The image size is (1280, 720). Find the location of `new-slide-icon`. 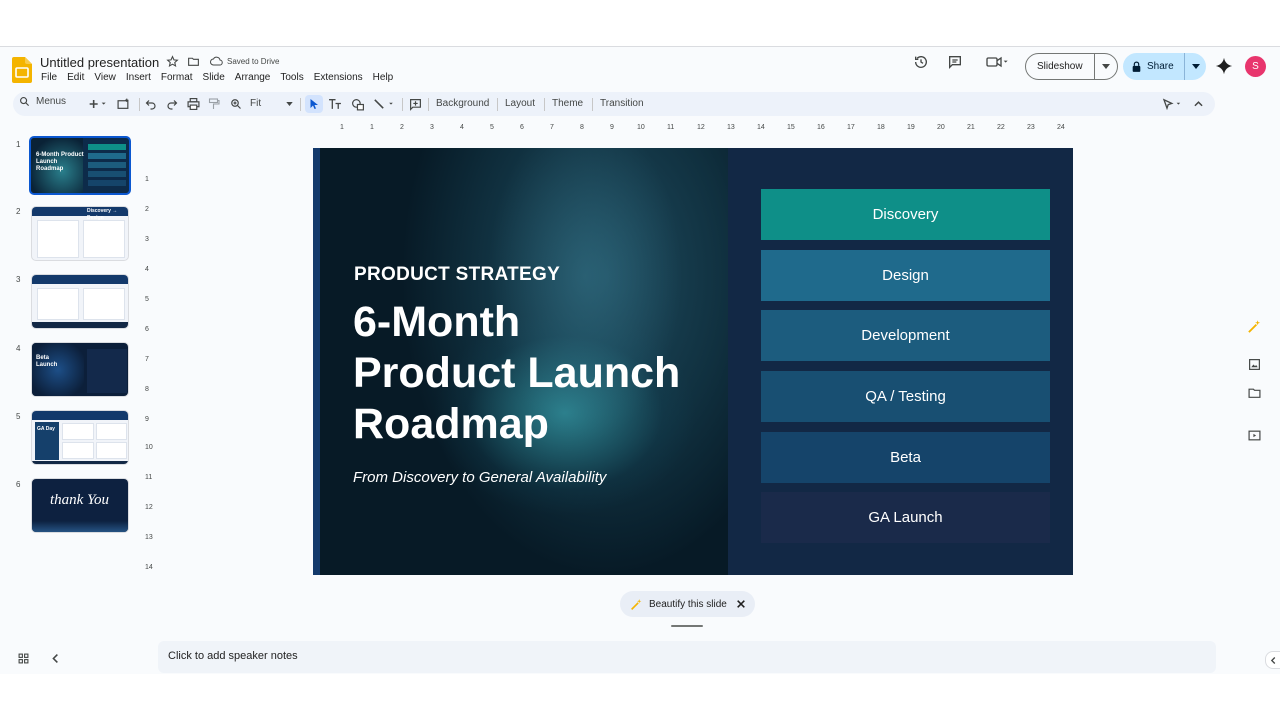

new-slide-icon is located at coordinates (99, 104).